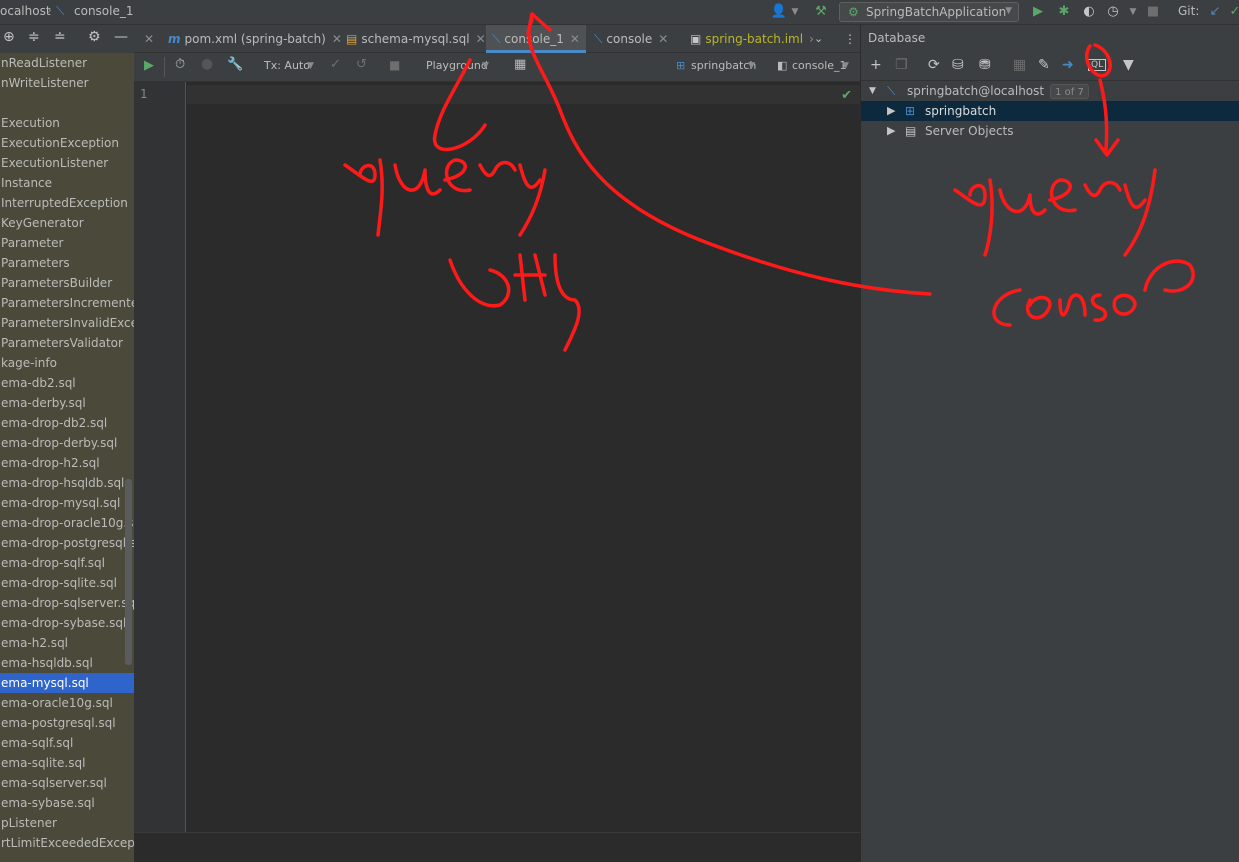 Image resolution: width=1239 pixels, height=862 pixels. I want to click on file-tree-item: ema-drop-mysql.sql, so click(67, 503).